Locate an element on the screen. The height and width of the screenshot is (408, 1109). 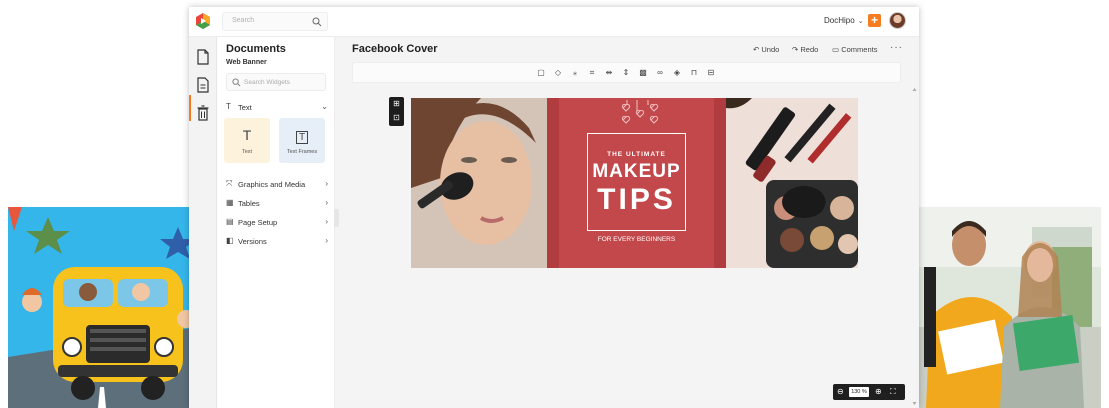
text-section-header: T Text ⌄ is located at coordinates (277, 108).